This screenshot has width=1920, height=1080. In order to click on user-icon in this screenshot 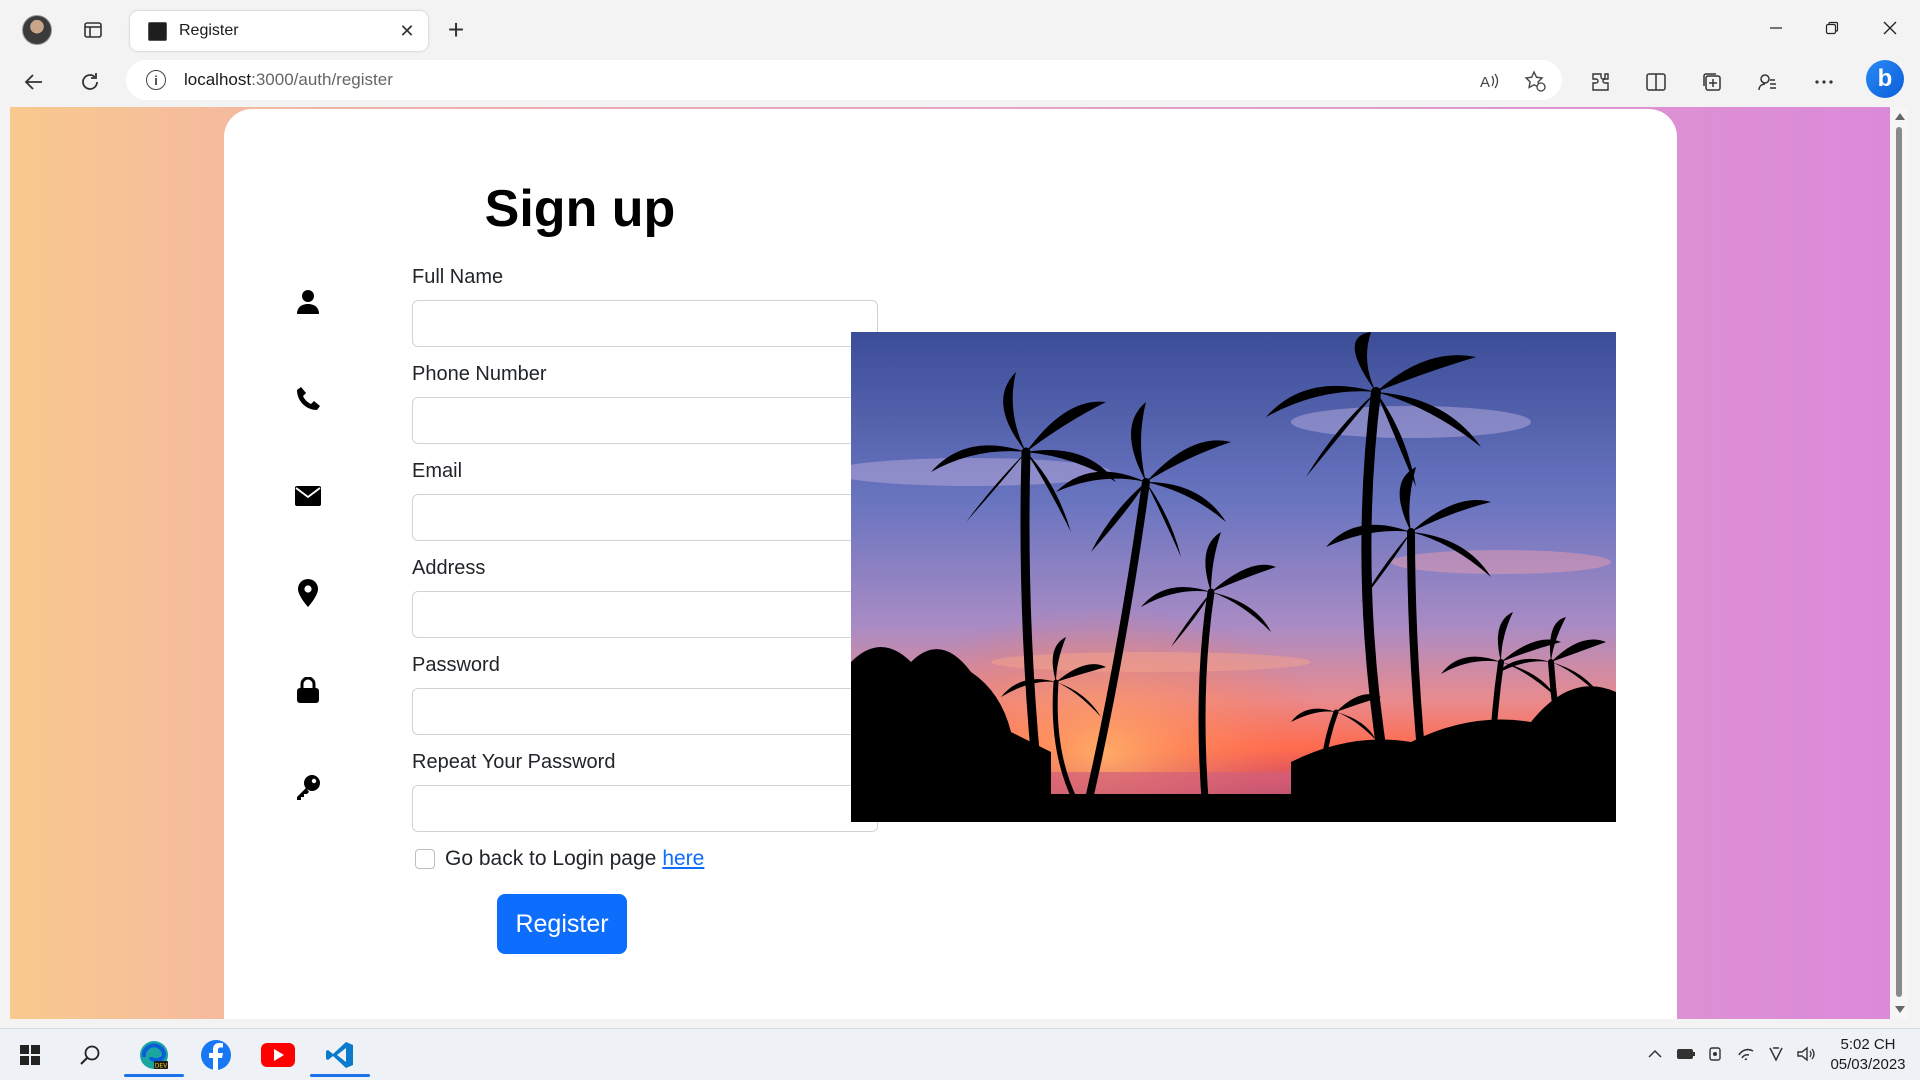, I will do `click(308, 302)`.